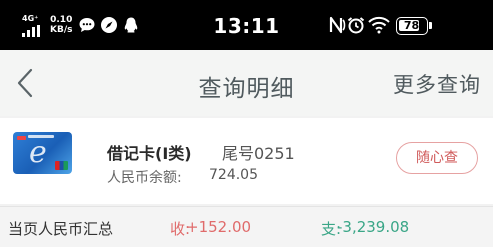  I want to click on expense-value: -3,239.08, so click(373, 227).